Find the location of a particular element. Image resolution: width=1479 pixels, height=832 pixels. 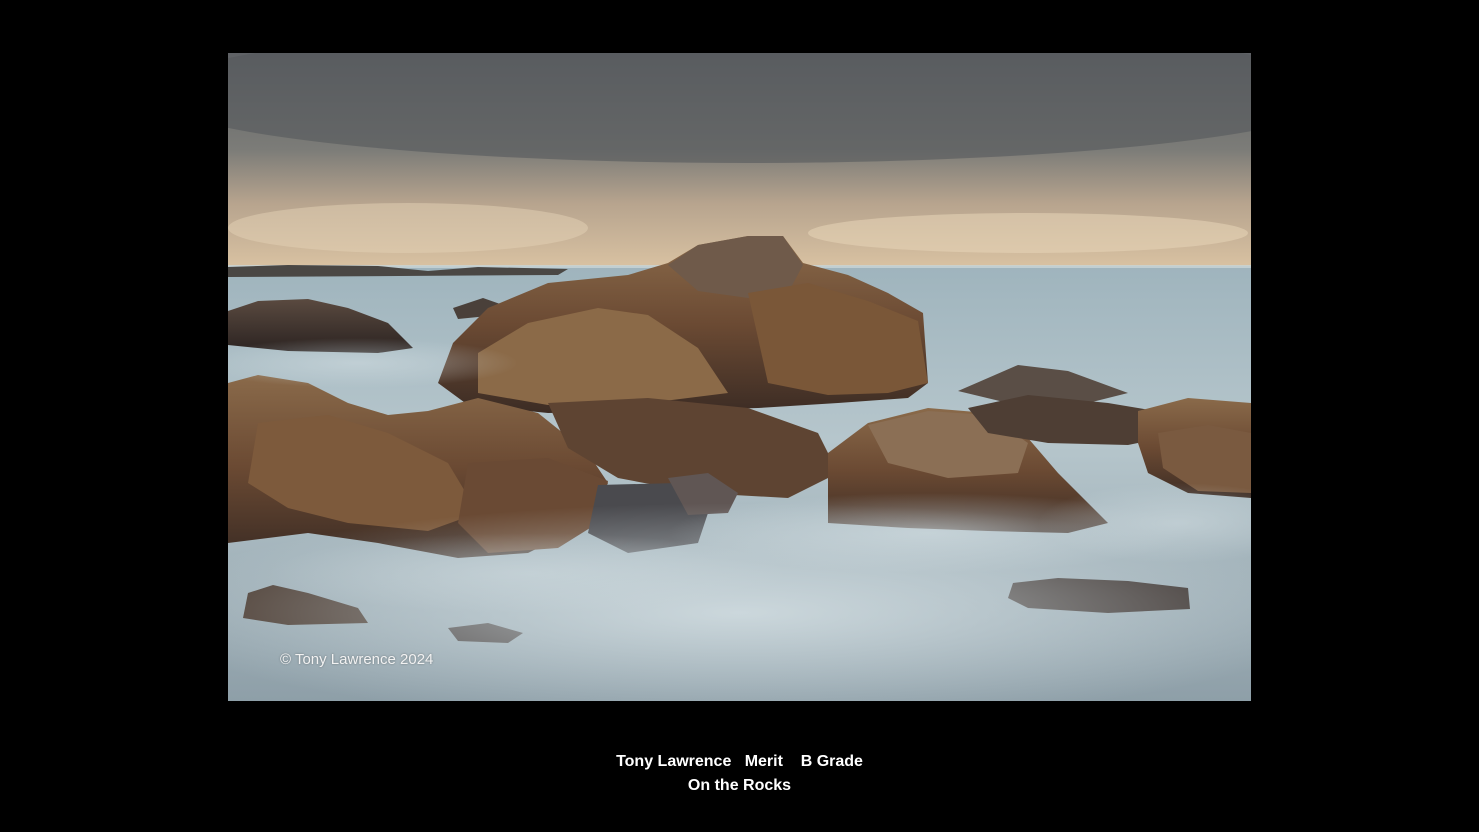

caption-photo-title: On the Rocks is located at coordinates (739, 785).